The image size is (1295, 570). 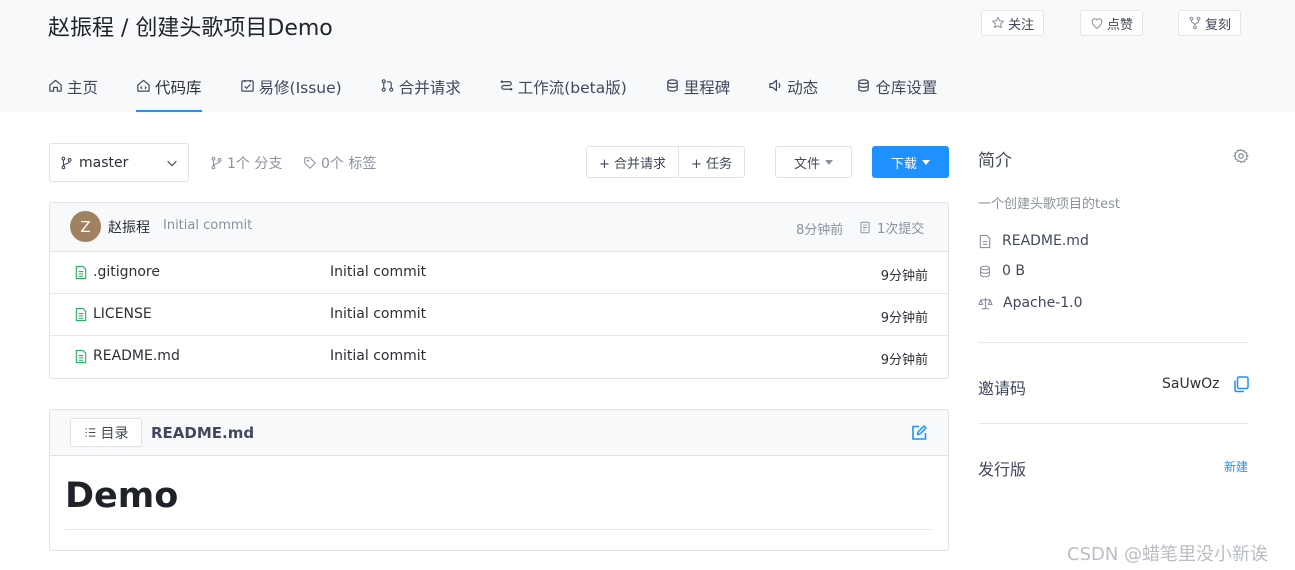 What do you see at coordinates (499, 529) in the screenshot?
I see `heading-divider` at bounding box center [499, 529].